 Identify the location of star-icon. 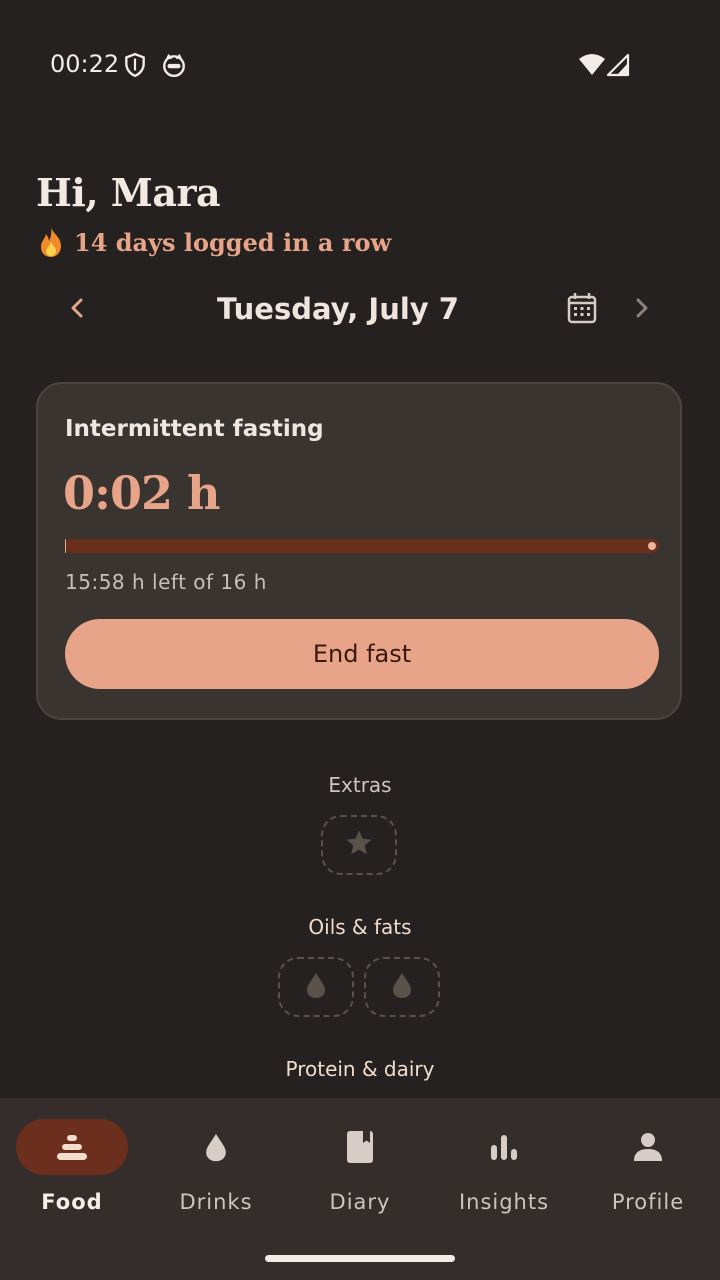
(359, 845).